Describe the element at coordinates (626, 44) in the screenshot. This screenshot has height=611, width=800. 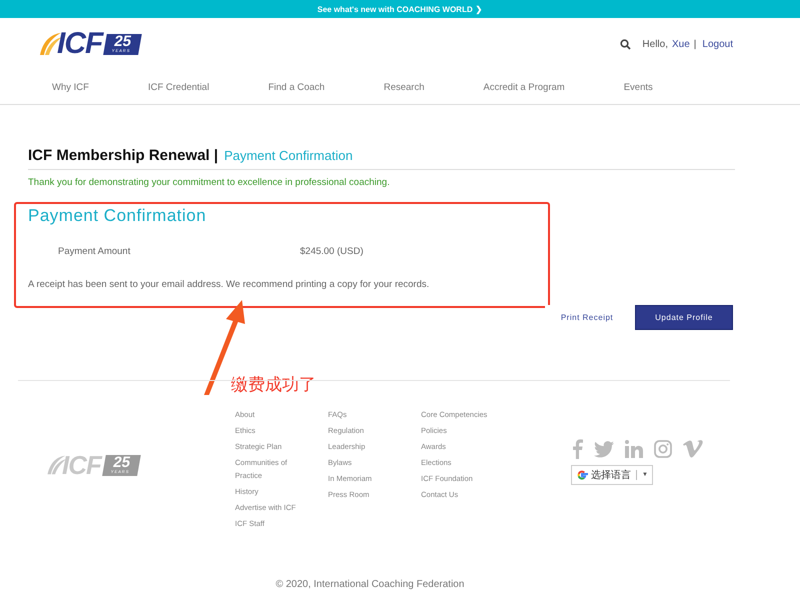
I see `search-icon` at that location.